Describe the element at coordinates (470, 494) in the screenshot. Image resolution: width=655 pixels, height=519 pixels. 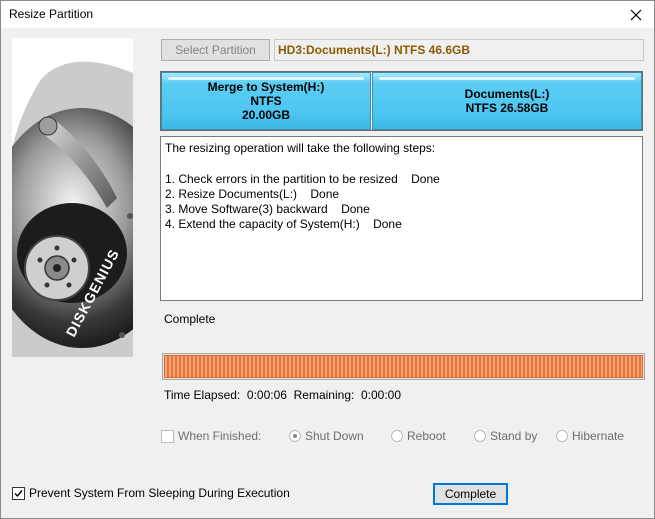
I see `complete-button: Complete` at that location.